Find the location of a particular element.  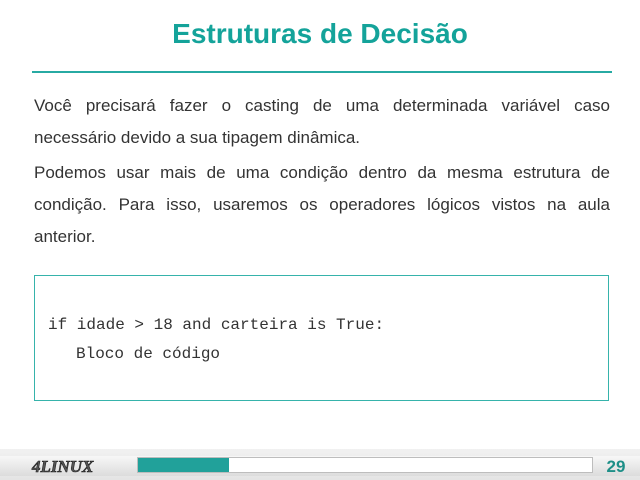

svg-text: 4LINUX is located at coordinates (62, 466).